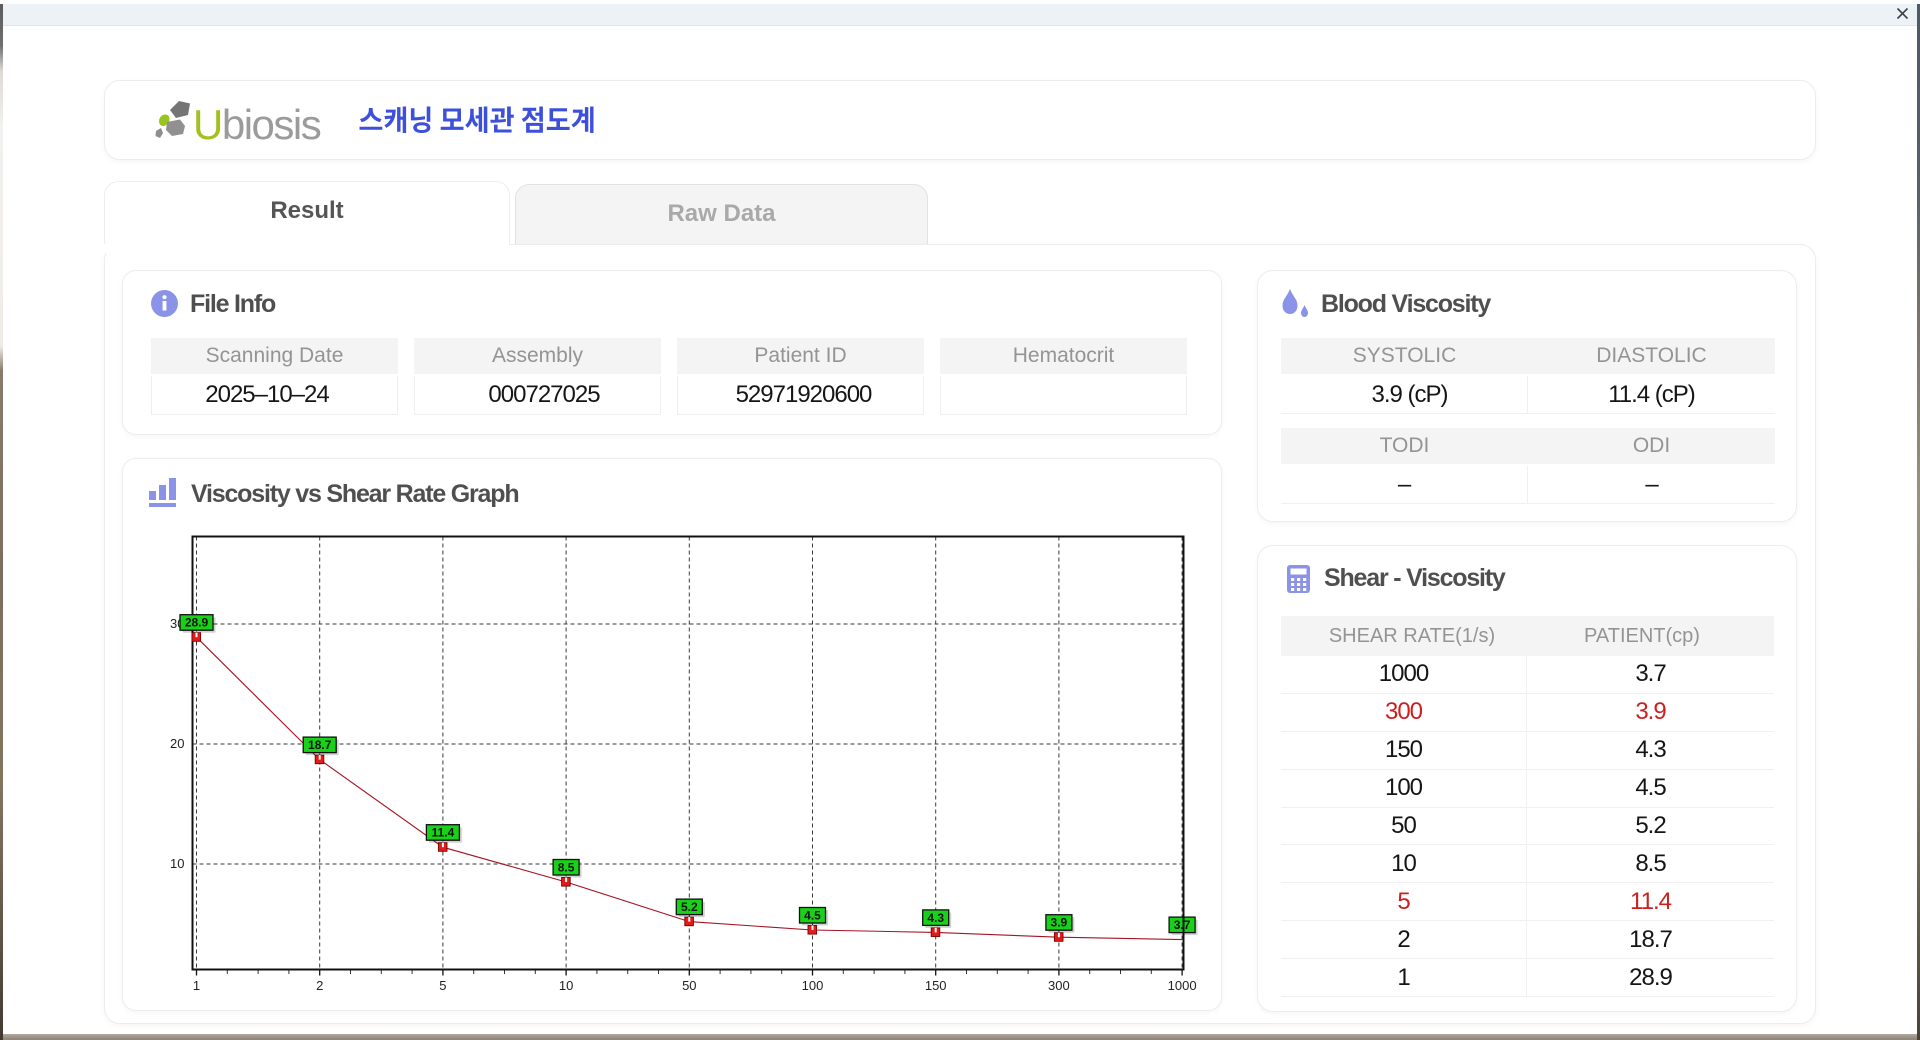  Describe the element at coordinates (320, 745) in the screenshot. I see `svg-text: 18.7` at that location.